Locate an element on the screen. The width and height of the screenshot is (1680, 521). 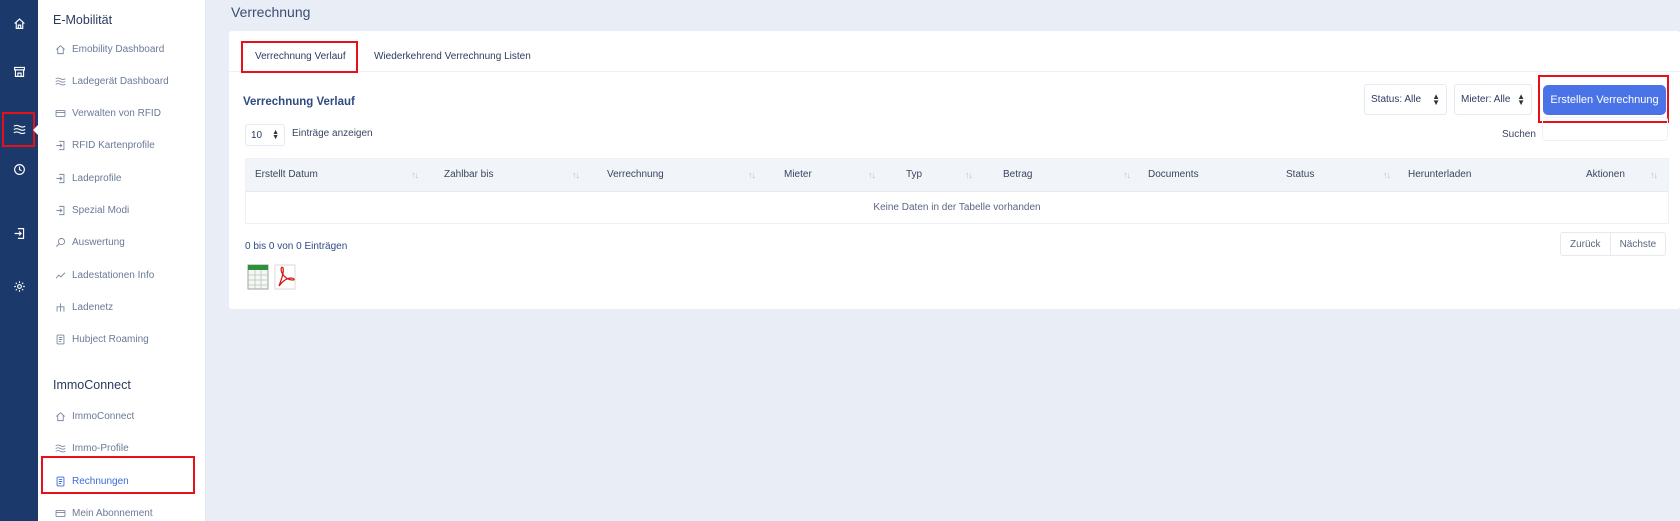
gear-icon is located at coordinates (19, 286).